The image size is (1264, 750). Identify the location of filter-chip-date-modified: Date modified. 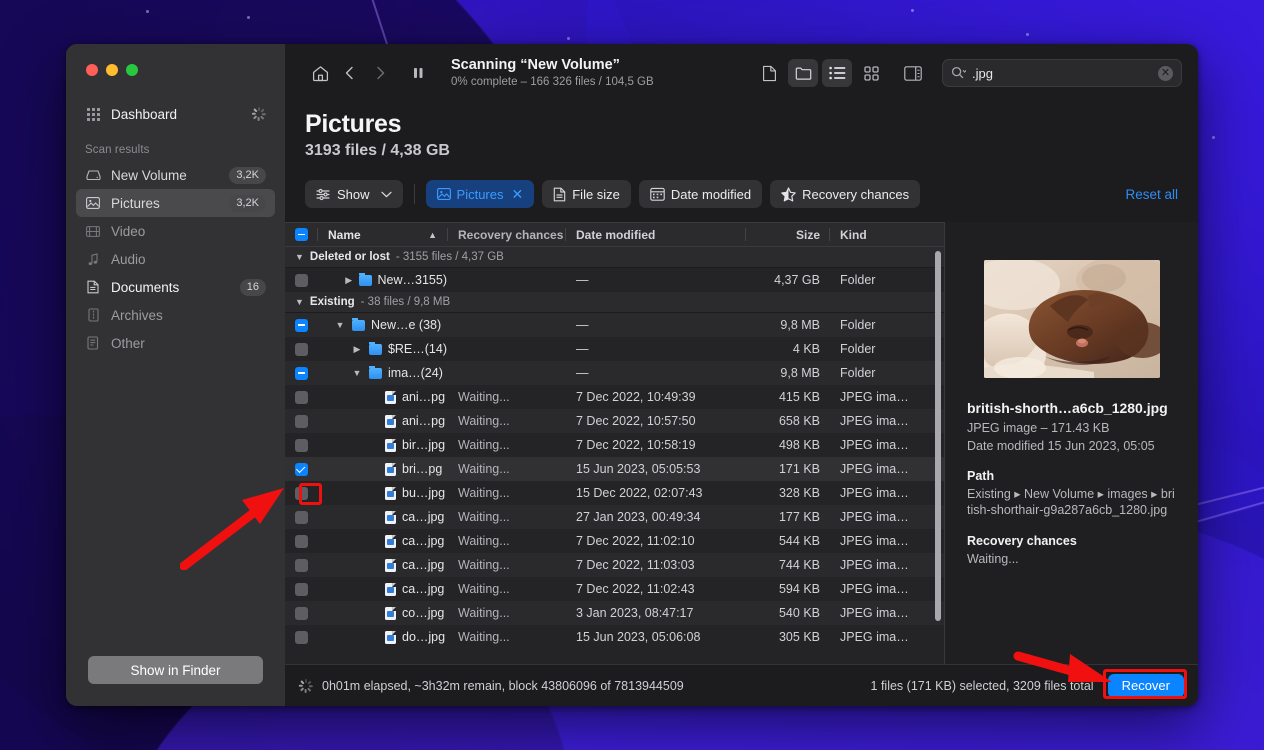
(700, 194).